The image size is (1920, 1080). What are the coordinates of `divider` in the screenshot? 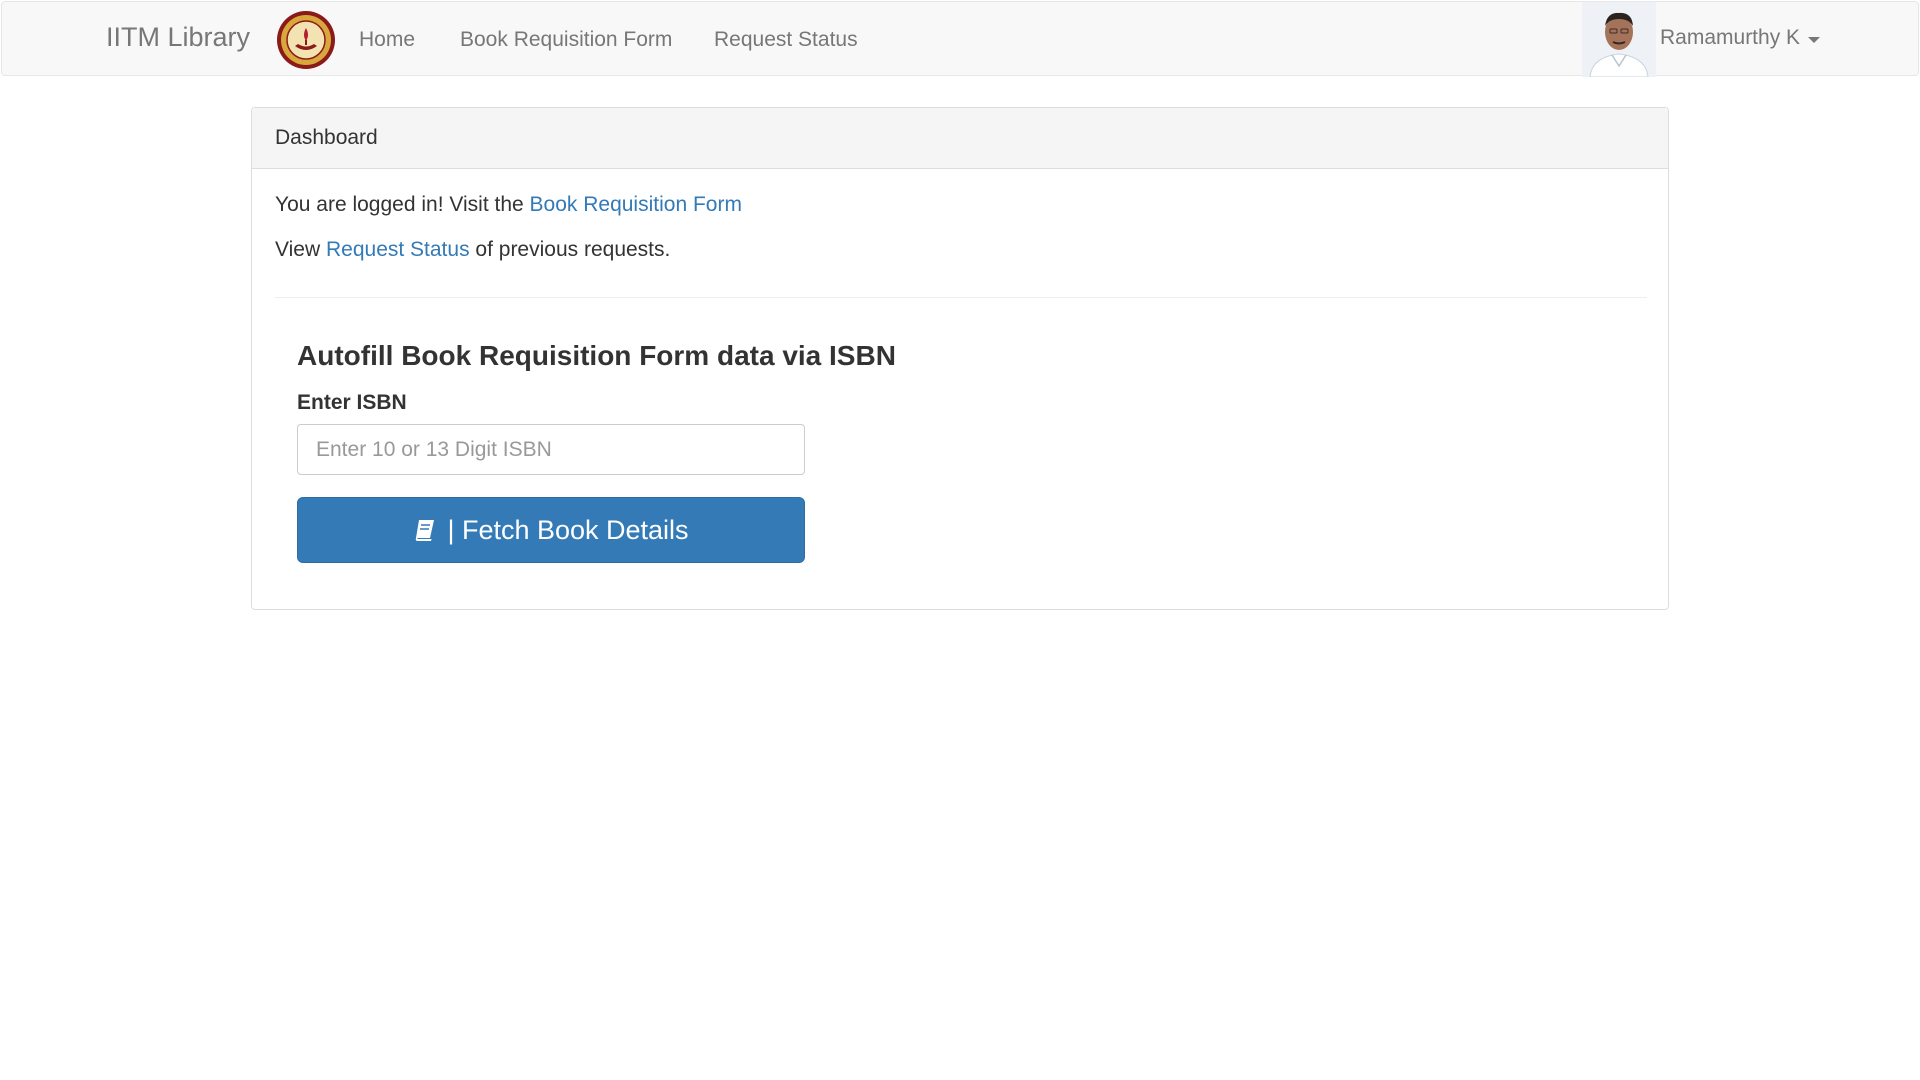 It's located at (961, 297).